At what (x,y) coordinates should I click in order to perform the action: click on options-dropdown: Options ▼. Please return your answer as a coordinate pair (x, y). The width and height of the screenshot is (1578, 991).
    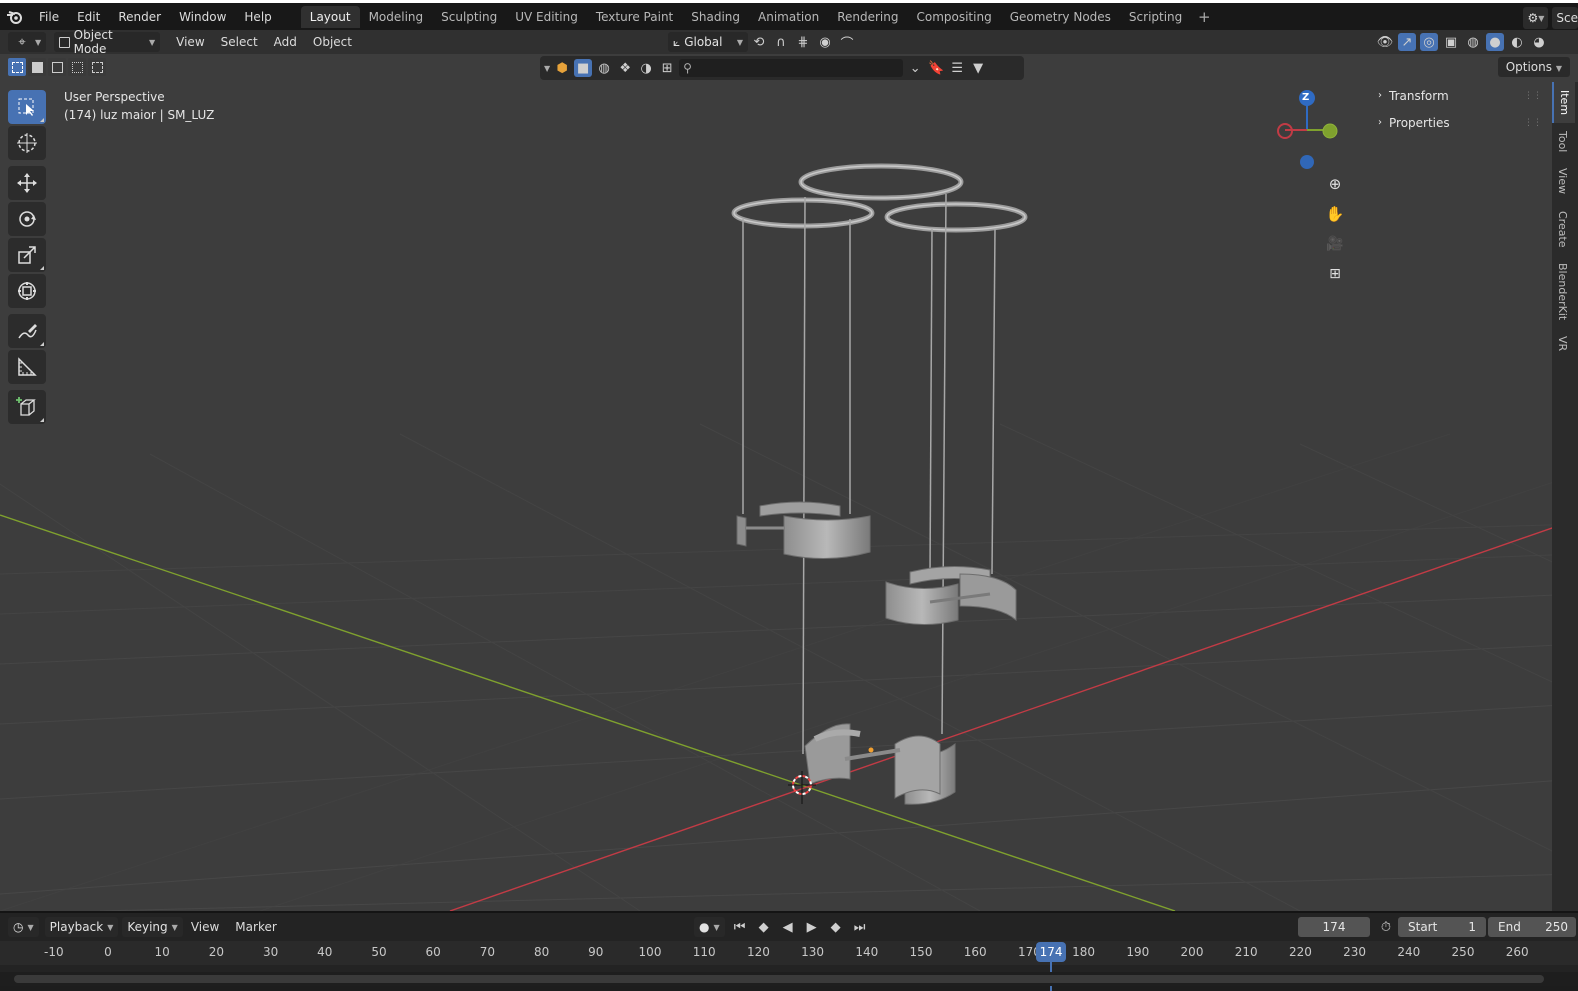
    Looking at the image, I should click on (1533, 67).